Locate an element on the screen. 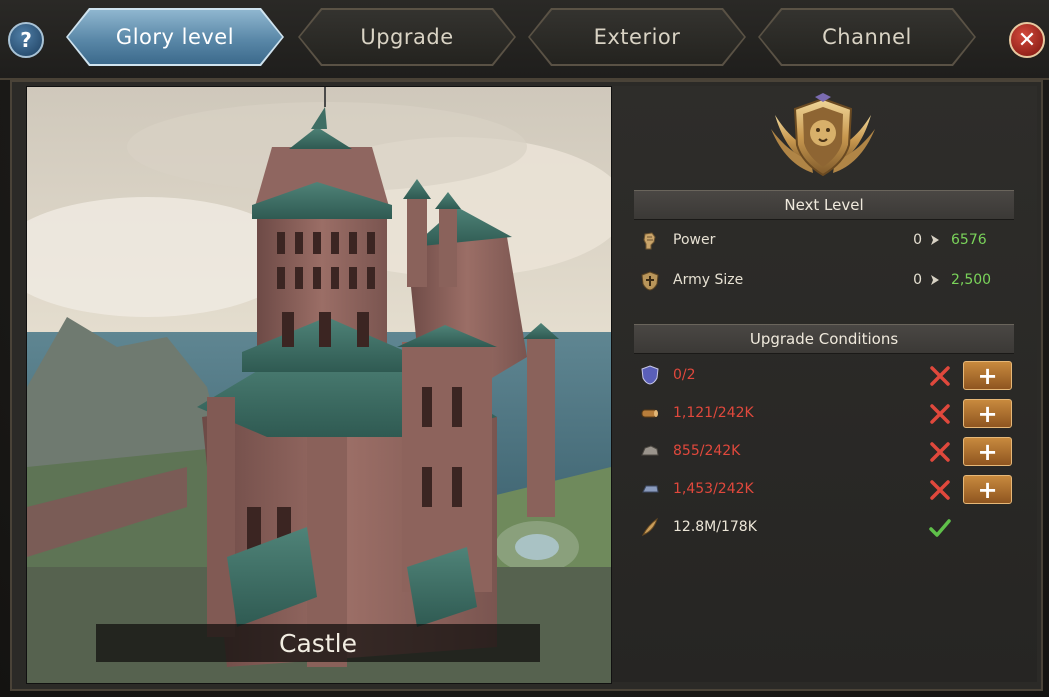 Image resolution: width=1049 pixels, height=697 pixels. wood-icon is located at coordinates (649, 413).